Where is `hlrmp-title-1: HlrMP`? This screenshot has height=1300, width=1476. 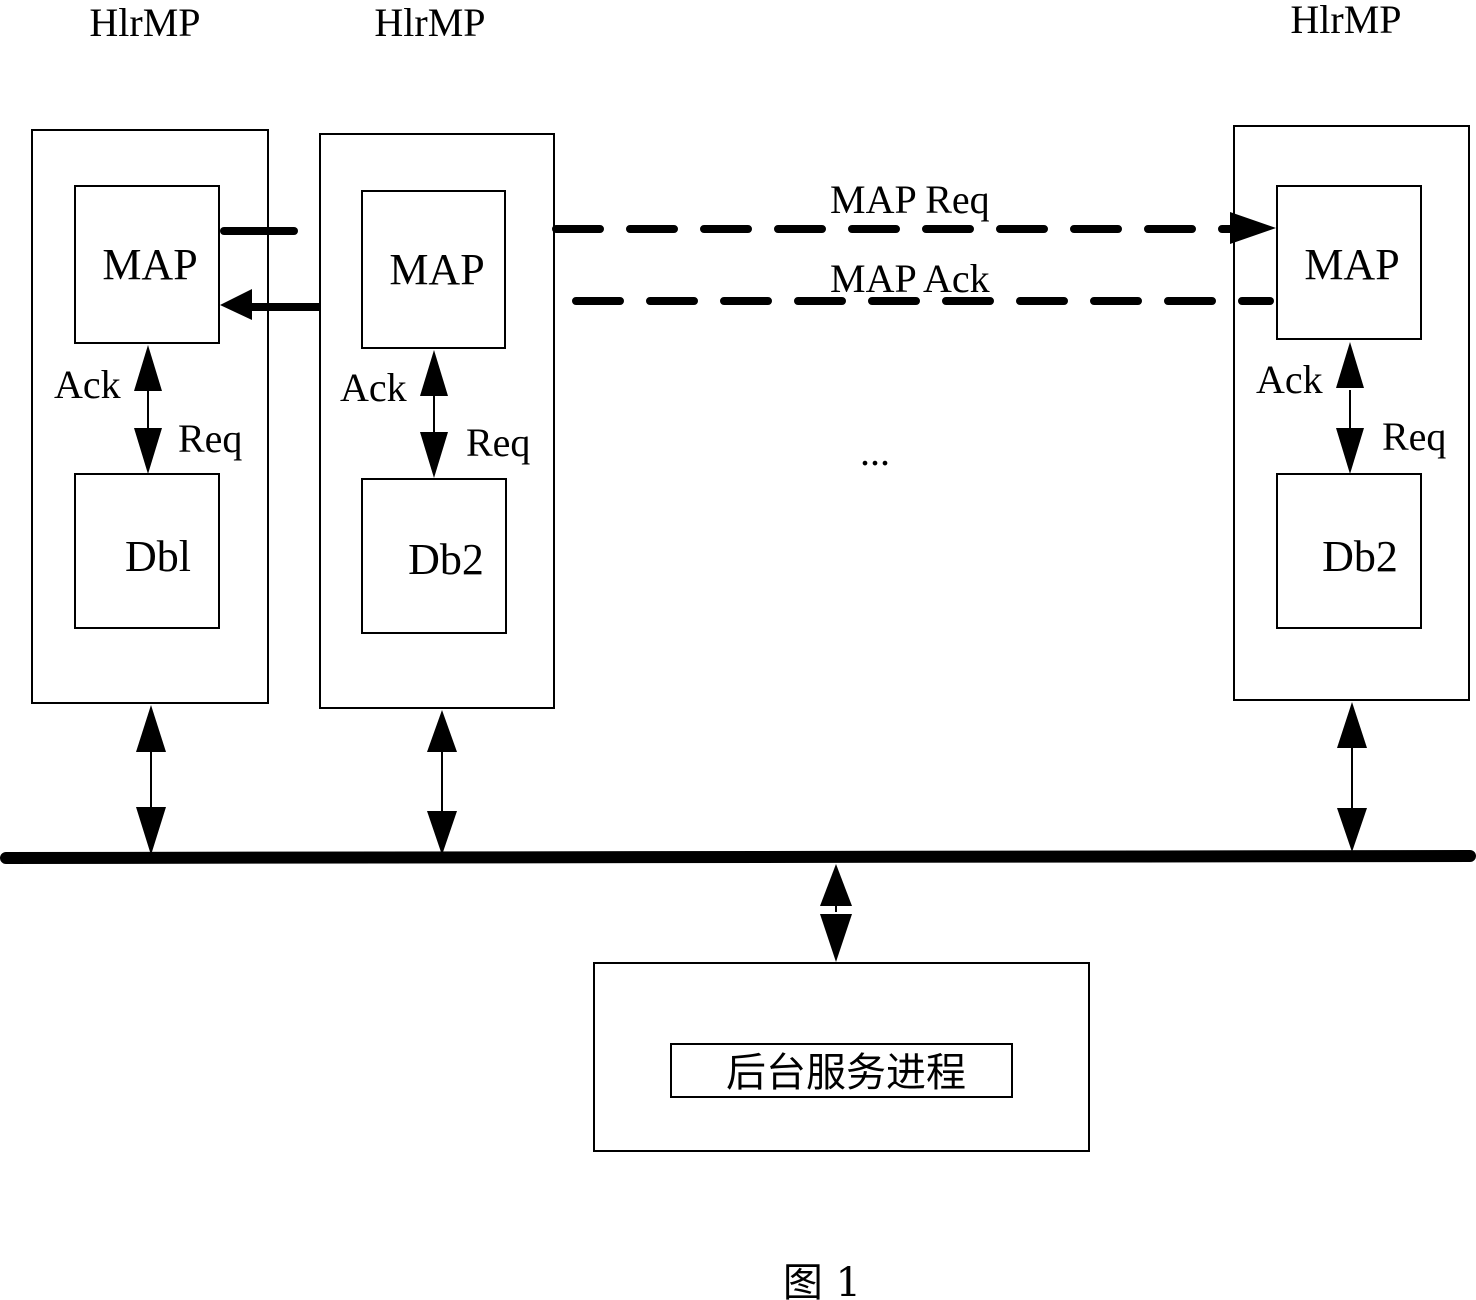
hlrmp-title-1: HlrMP is located at coordinates (144, 22).